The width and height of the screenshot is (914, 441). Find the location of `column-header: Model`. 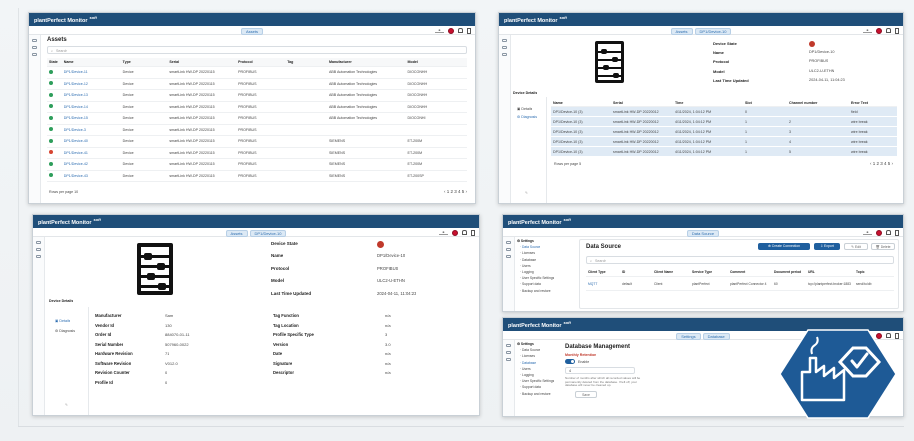

column-header: Model is located at coordinates (436, 62).